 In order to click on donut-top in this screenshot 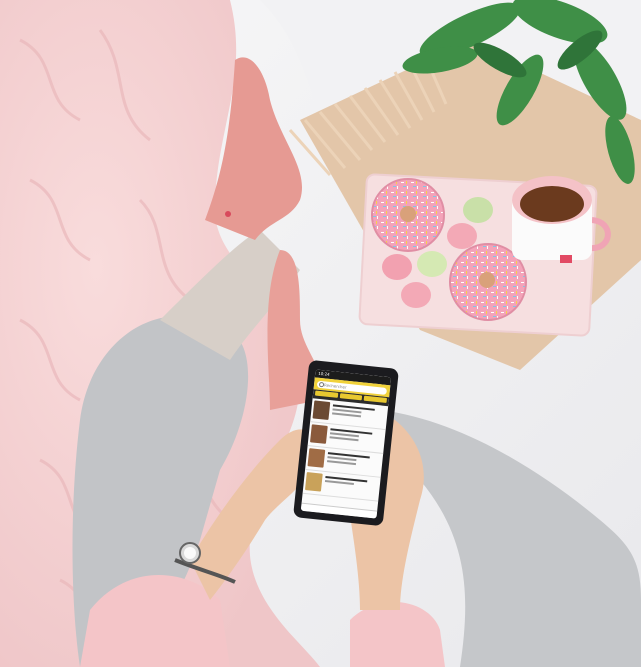, I will do `click(408, 215)`.